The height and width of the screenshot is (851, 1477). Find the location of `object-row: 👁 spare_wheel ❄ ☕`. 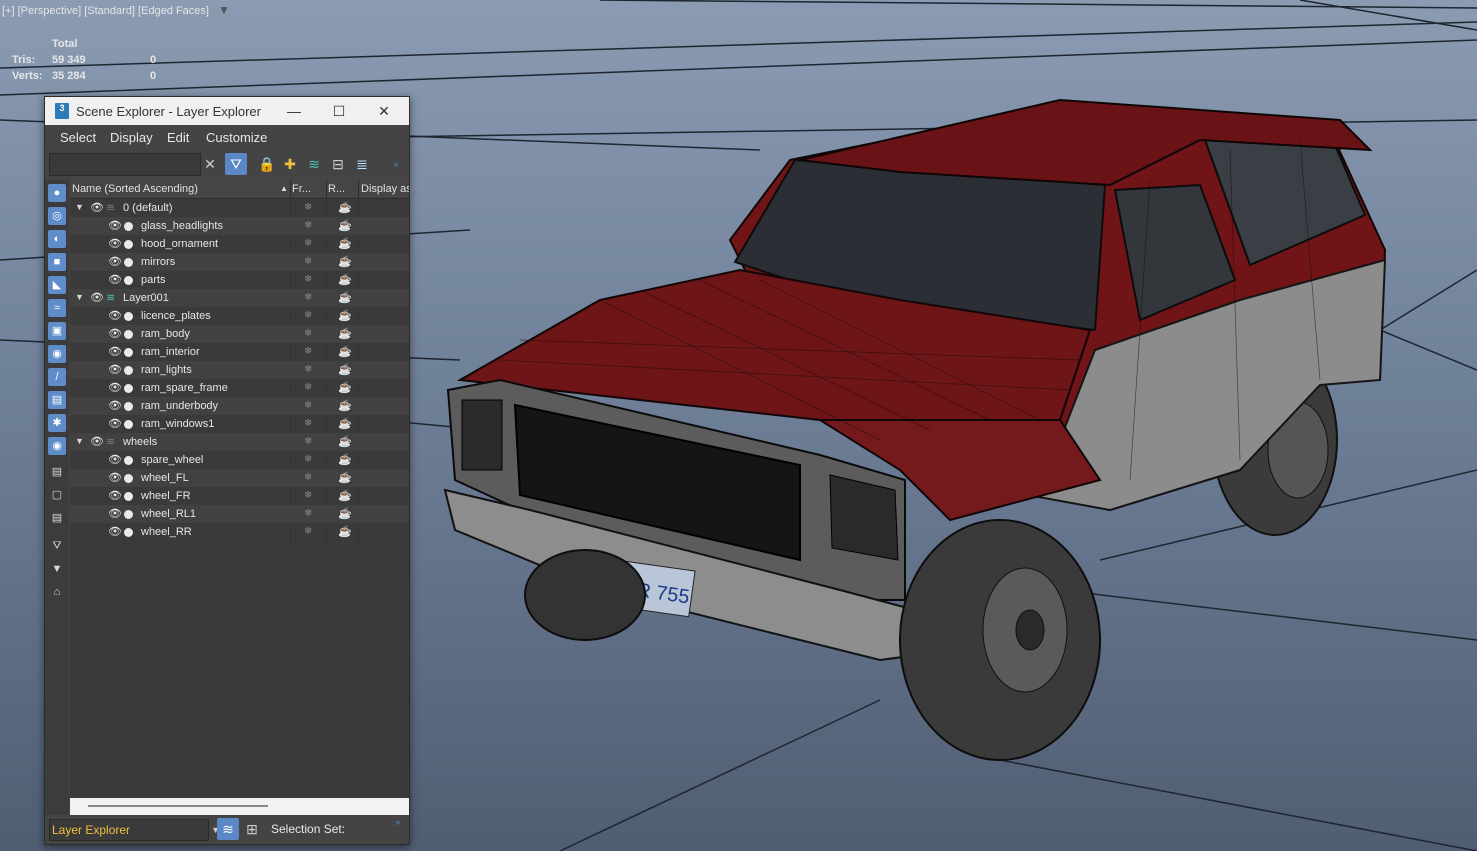

object-row: 👁 spare_wheel ❄ ☕ is located at coordinates (239, 460).